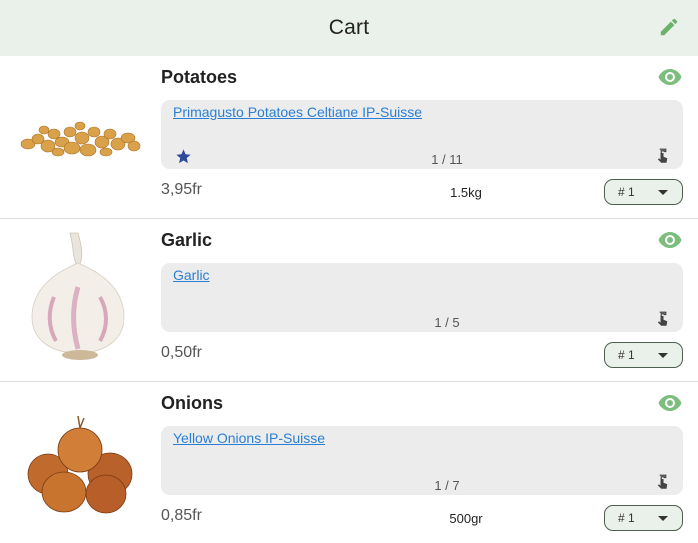  Describe the element at coordinates (422, 297) in the screenshot. I see `product-match-box: Garlic 1 / 5` at that location.